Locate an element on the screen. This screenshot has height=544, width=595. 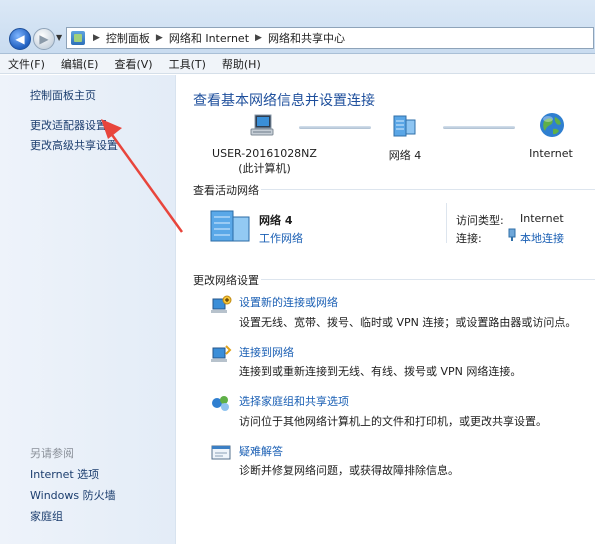
see-also-heading: 另请参阅 is located at coordinates (52, 453).